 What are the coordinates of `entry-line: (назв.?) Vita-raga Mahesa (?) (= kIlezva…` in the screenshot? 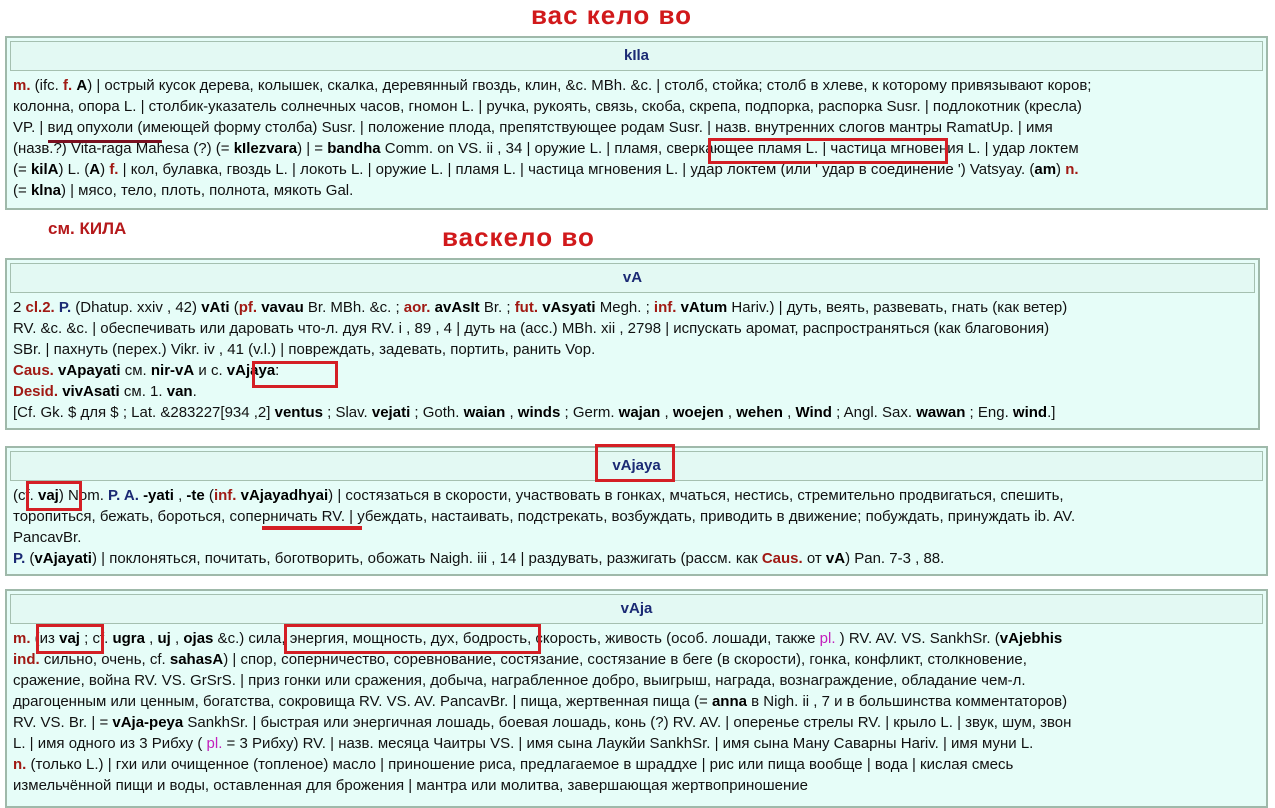 It's located at (546, 148).